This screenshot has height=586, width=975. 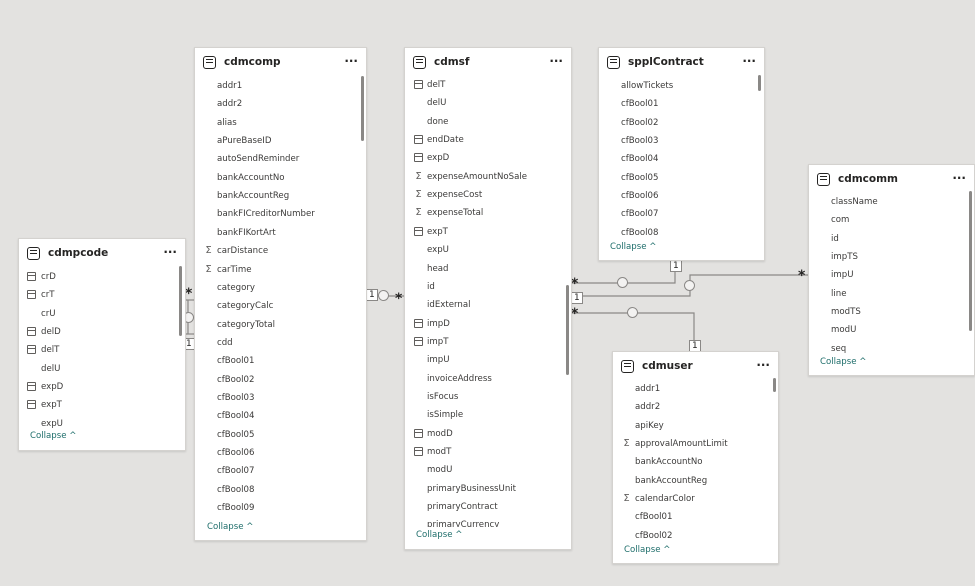 I want to click on field-primarycurrency: primaryCurrency, so click(x=488, y=521).